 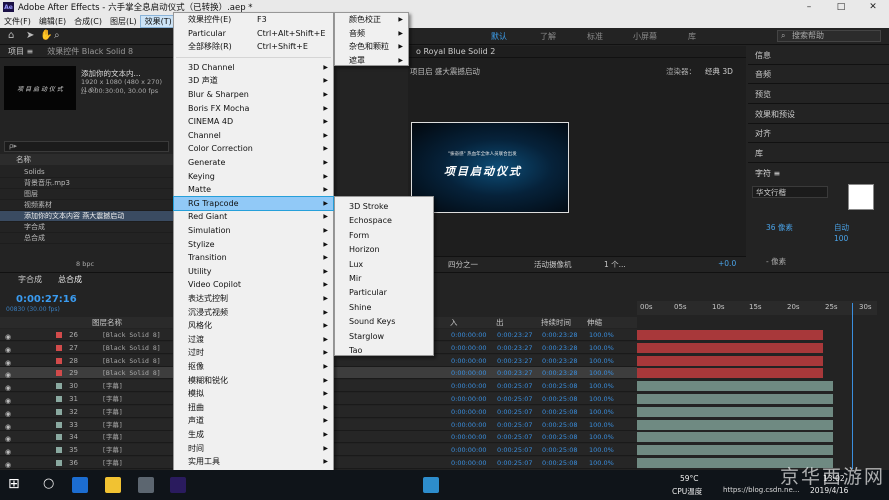 I want to click on menu-item-effect-category: 时间 ▶, so click(x=253, y=449).